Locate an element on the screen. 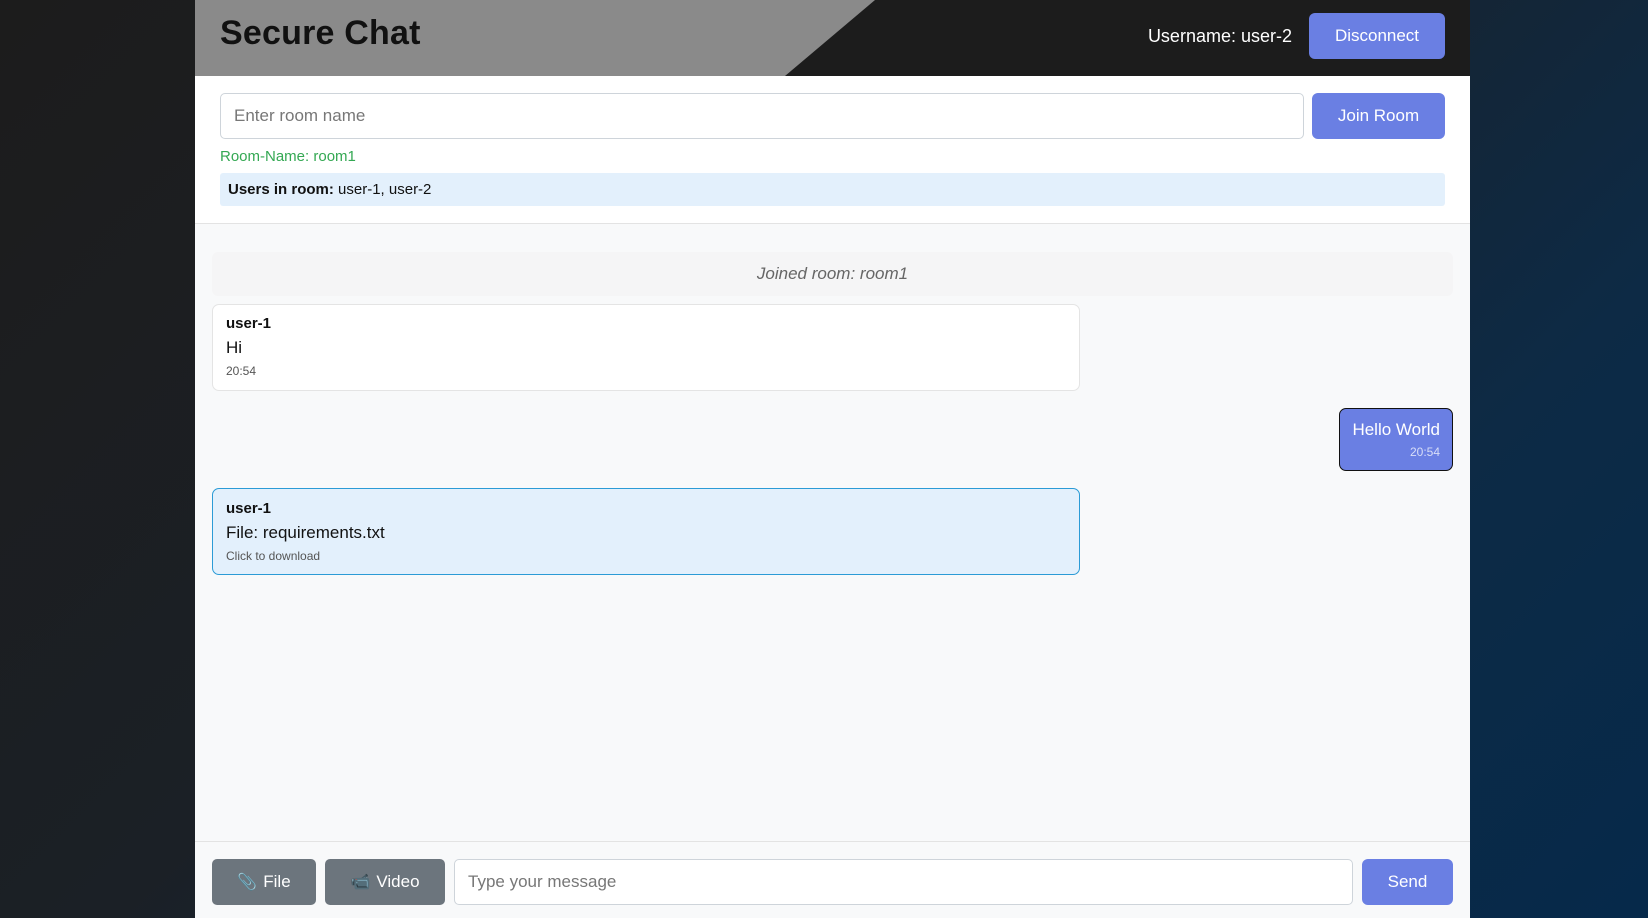 The height and width of the screenshot is (918, 1648). users-in-room: Users in room: user-1, user-2 is located at coordinates (832, 189).